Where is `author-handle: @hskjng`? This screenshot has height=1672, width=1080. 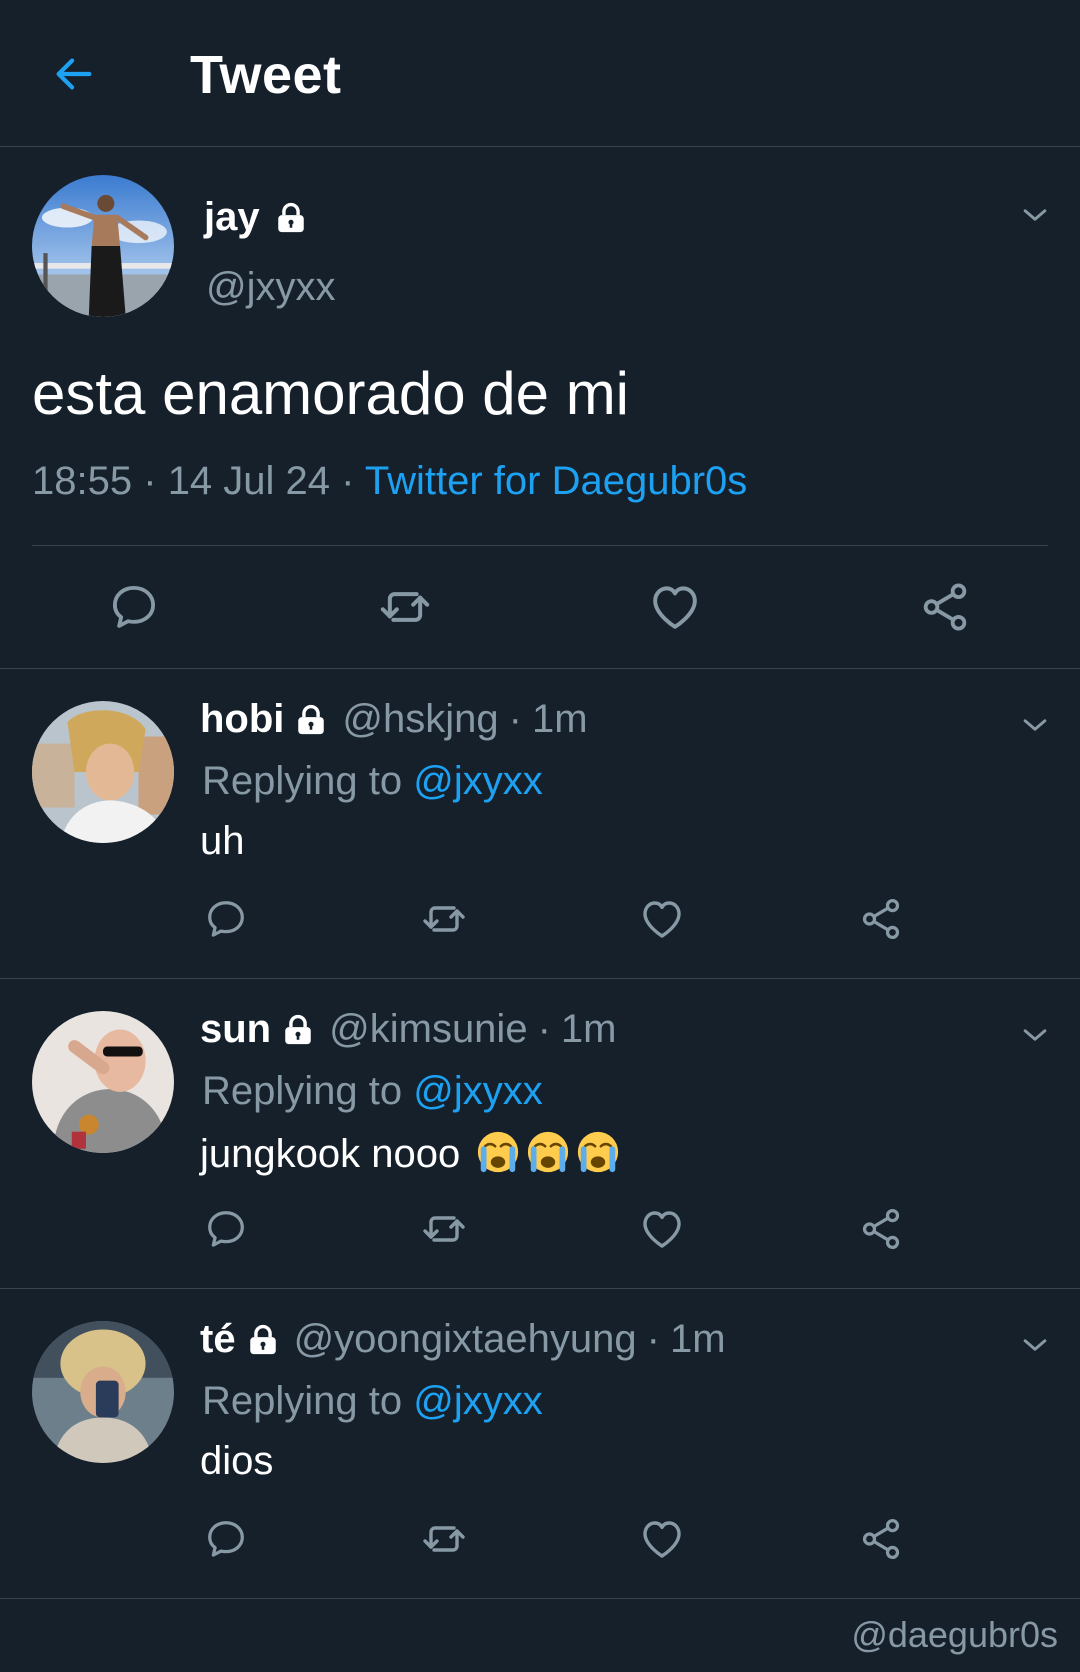 author-handle: @hskjng is located at coordinates (420, 719).